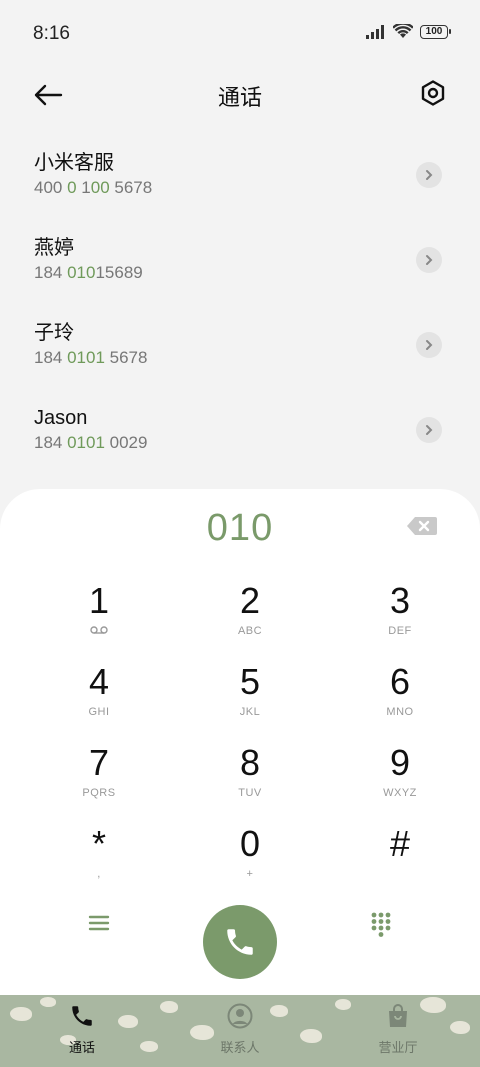  Describe the element at coordinates (80, 783) in the screenshot. I see `key-7: 7 PQRS` at that location.